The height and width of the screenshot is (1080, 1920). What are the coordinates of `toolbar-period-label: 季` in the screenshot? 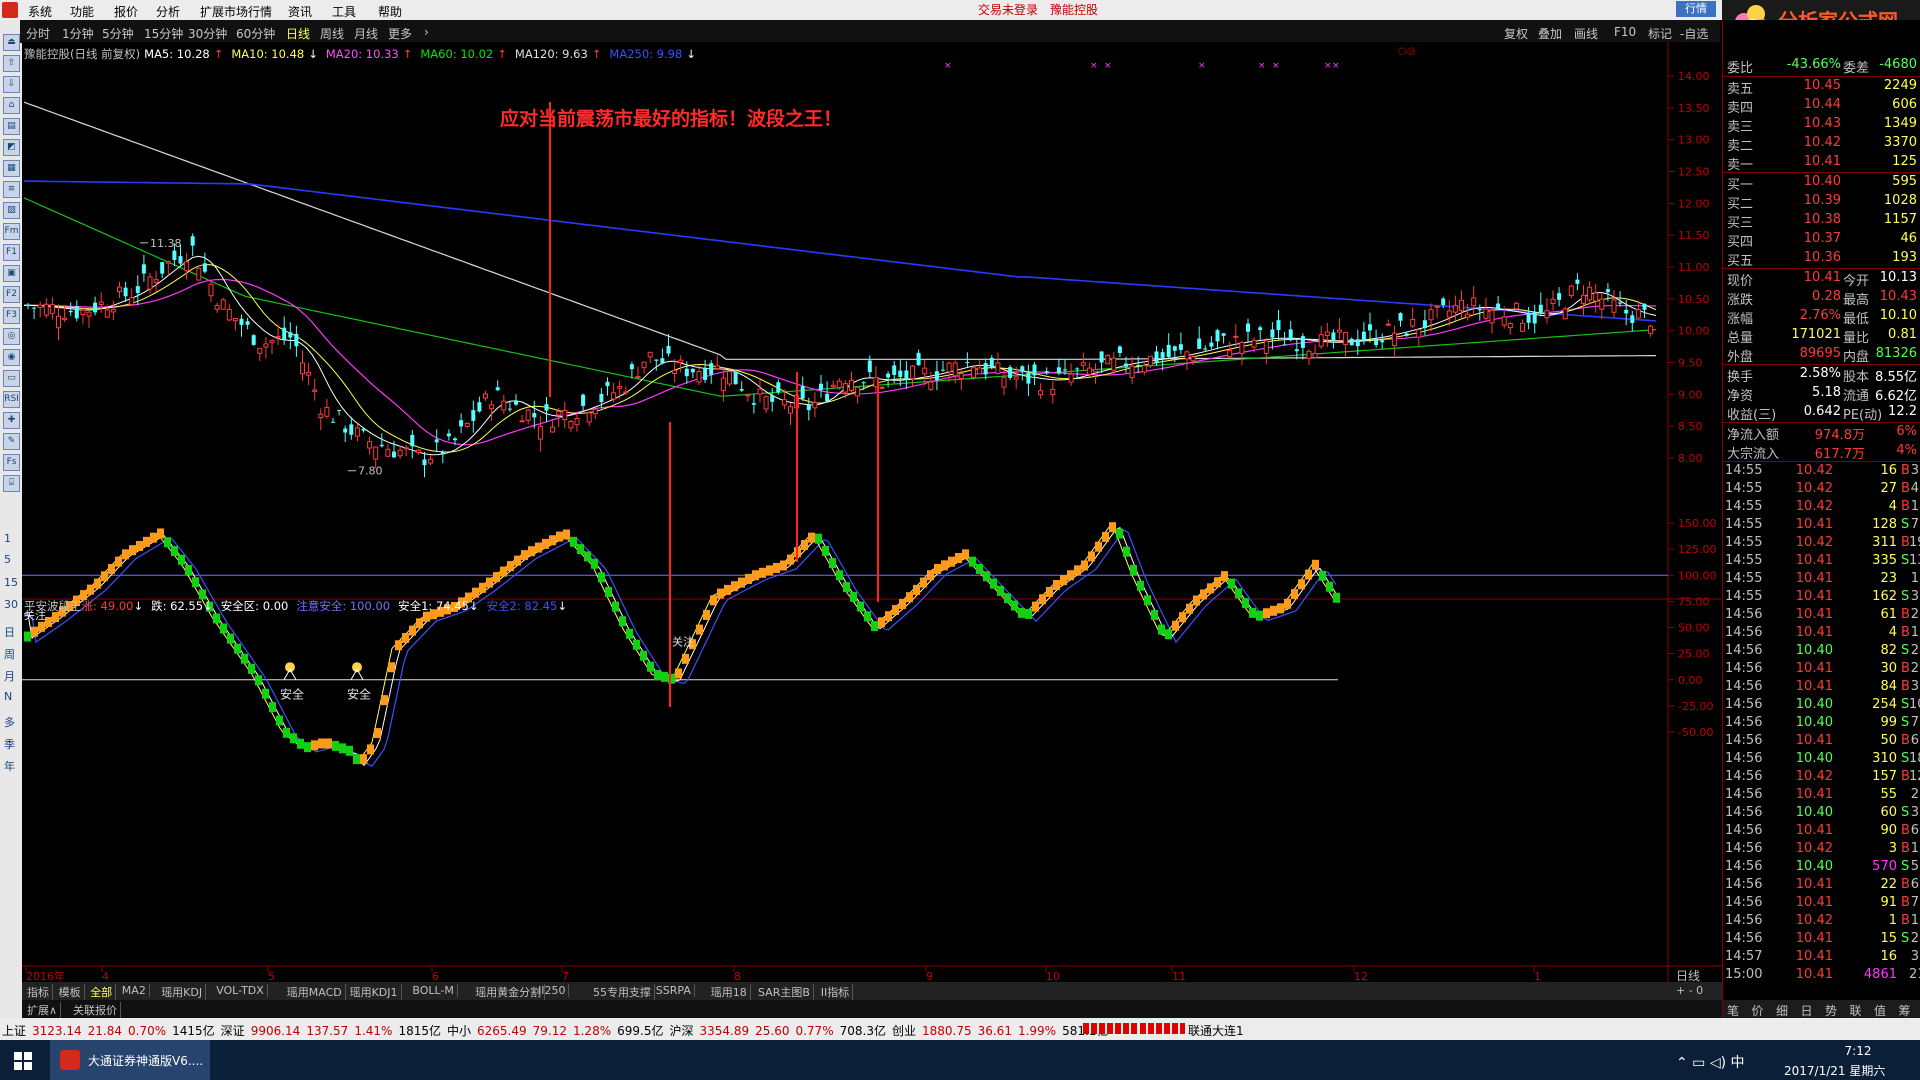 It's located at (9, 744).